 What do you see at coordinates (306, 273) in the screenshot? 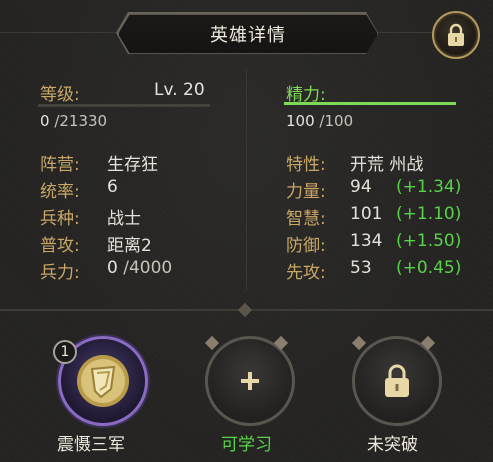
I see `attr-label: 先攻:` at bounding box center [306, 273].